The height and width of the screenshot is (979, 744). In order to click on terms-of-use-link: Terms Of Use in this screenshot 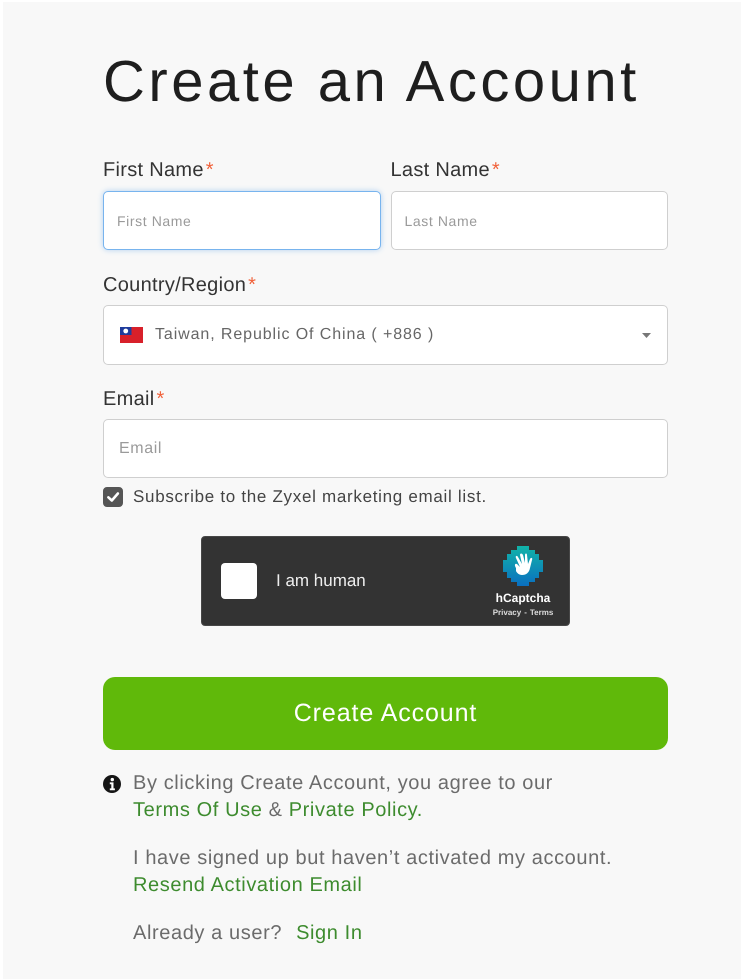, I will do `click(197, 810)`.